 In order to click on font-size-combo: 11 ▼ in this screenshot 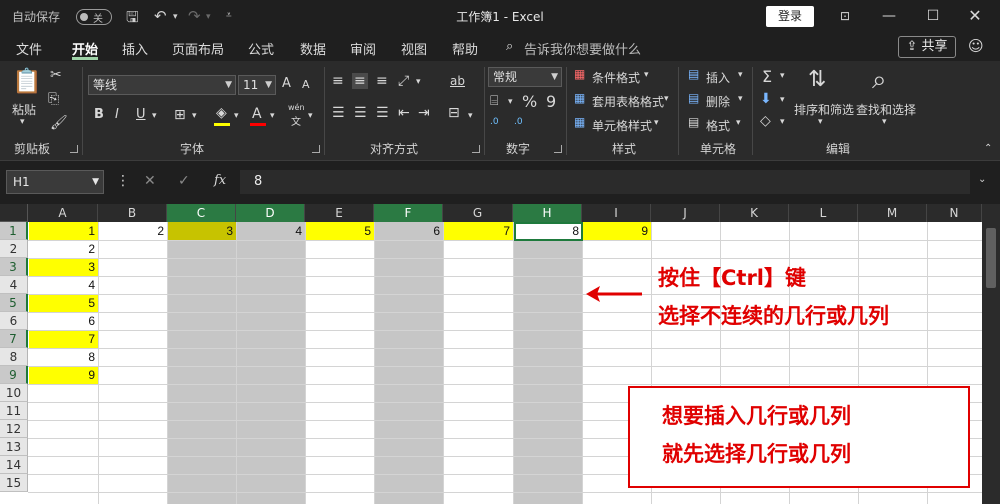, I will do `click(257, 85)`.